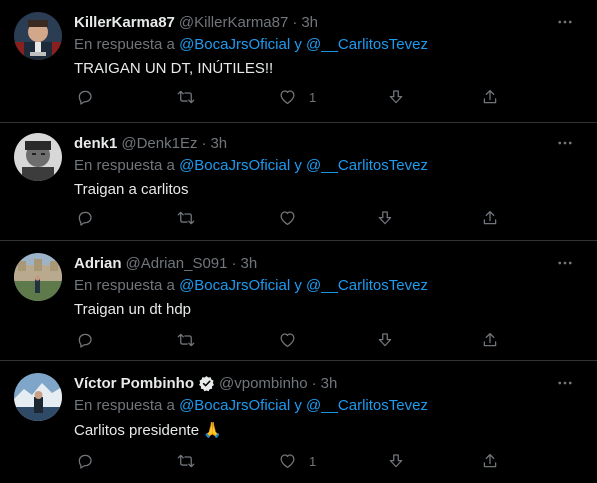  What do you see at coordinates (263, 383) in the screenshot?
I see `user-handle: @vpombinho` at bounding box center [263, 383].